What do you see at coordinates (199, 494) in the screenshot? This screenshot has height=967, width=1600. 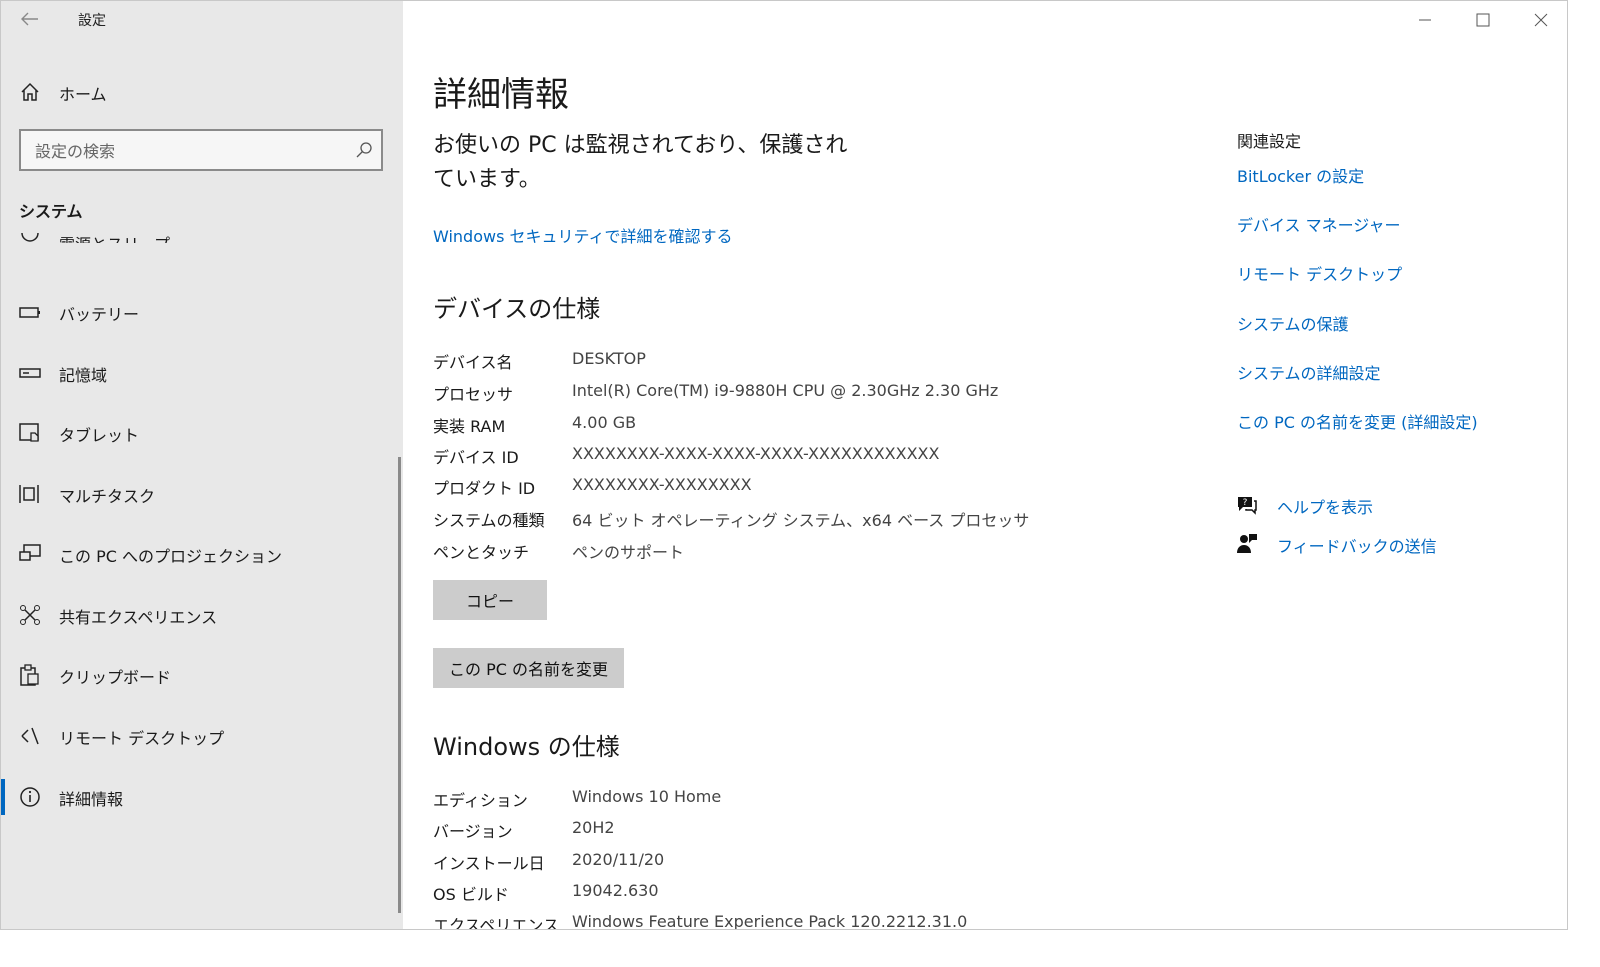 I see `sidebar-item-multitask: マルチタスク` at bounding box center [199, 494].